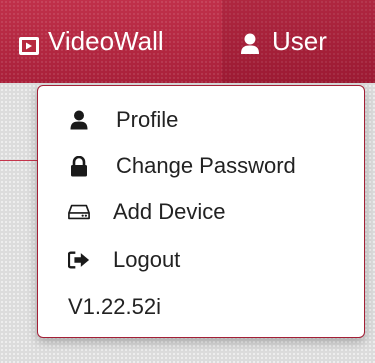 The width and height of the screenshot is (375, 363). Describe the element at coordinates (79, 166) in the screenshot. I see `lock-icon` at that location.